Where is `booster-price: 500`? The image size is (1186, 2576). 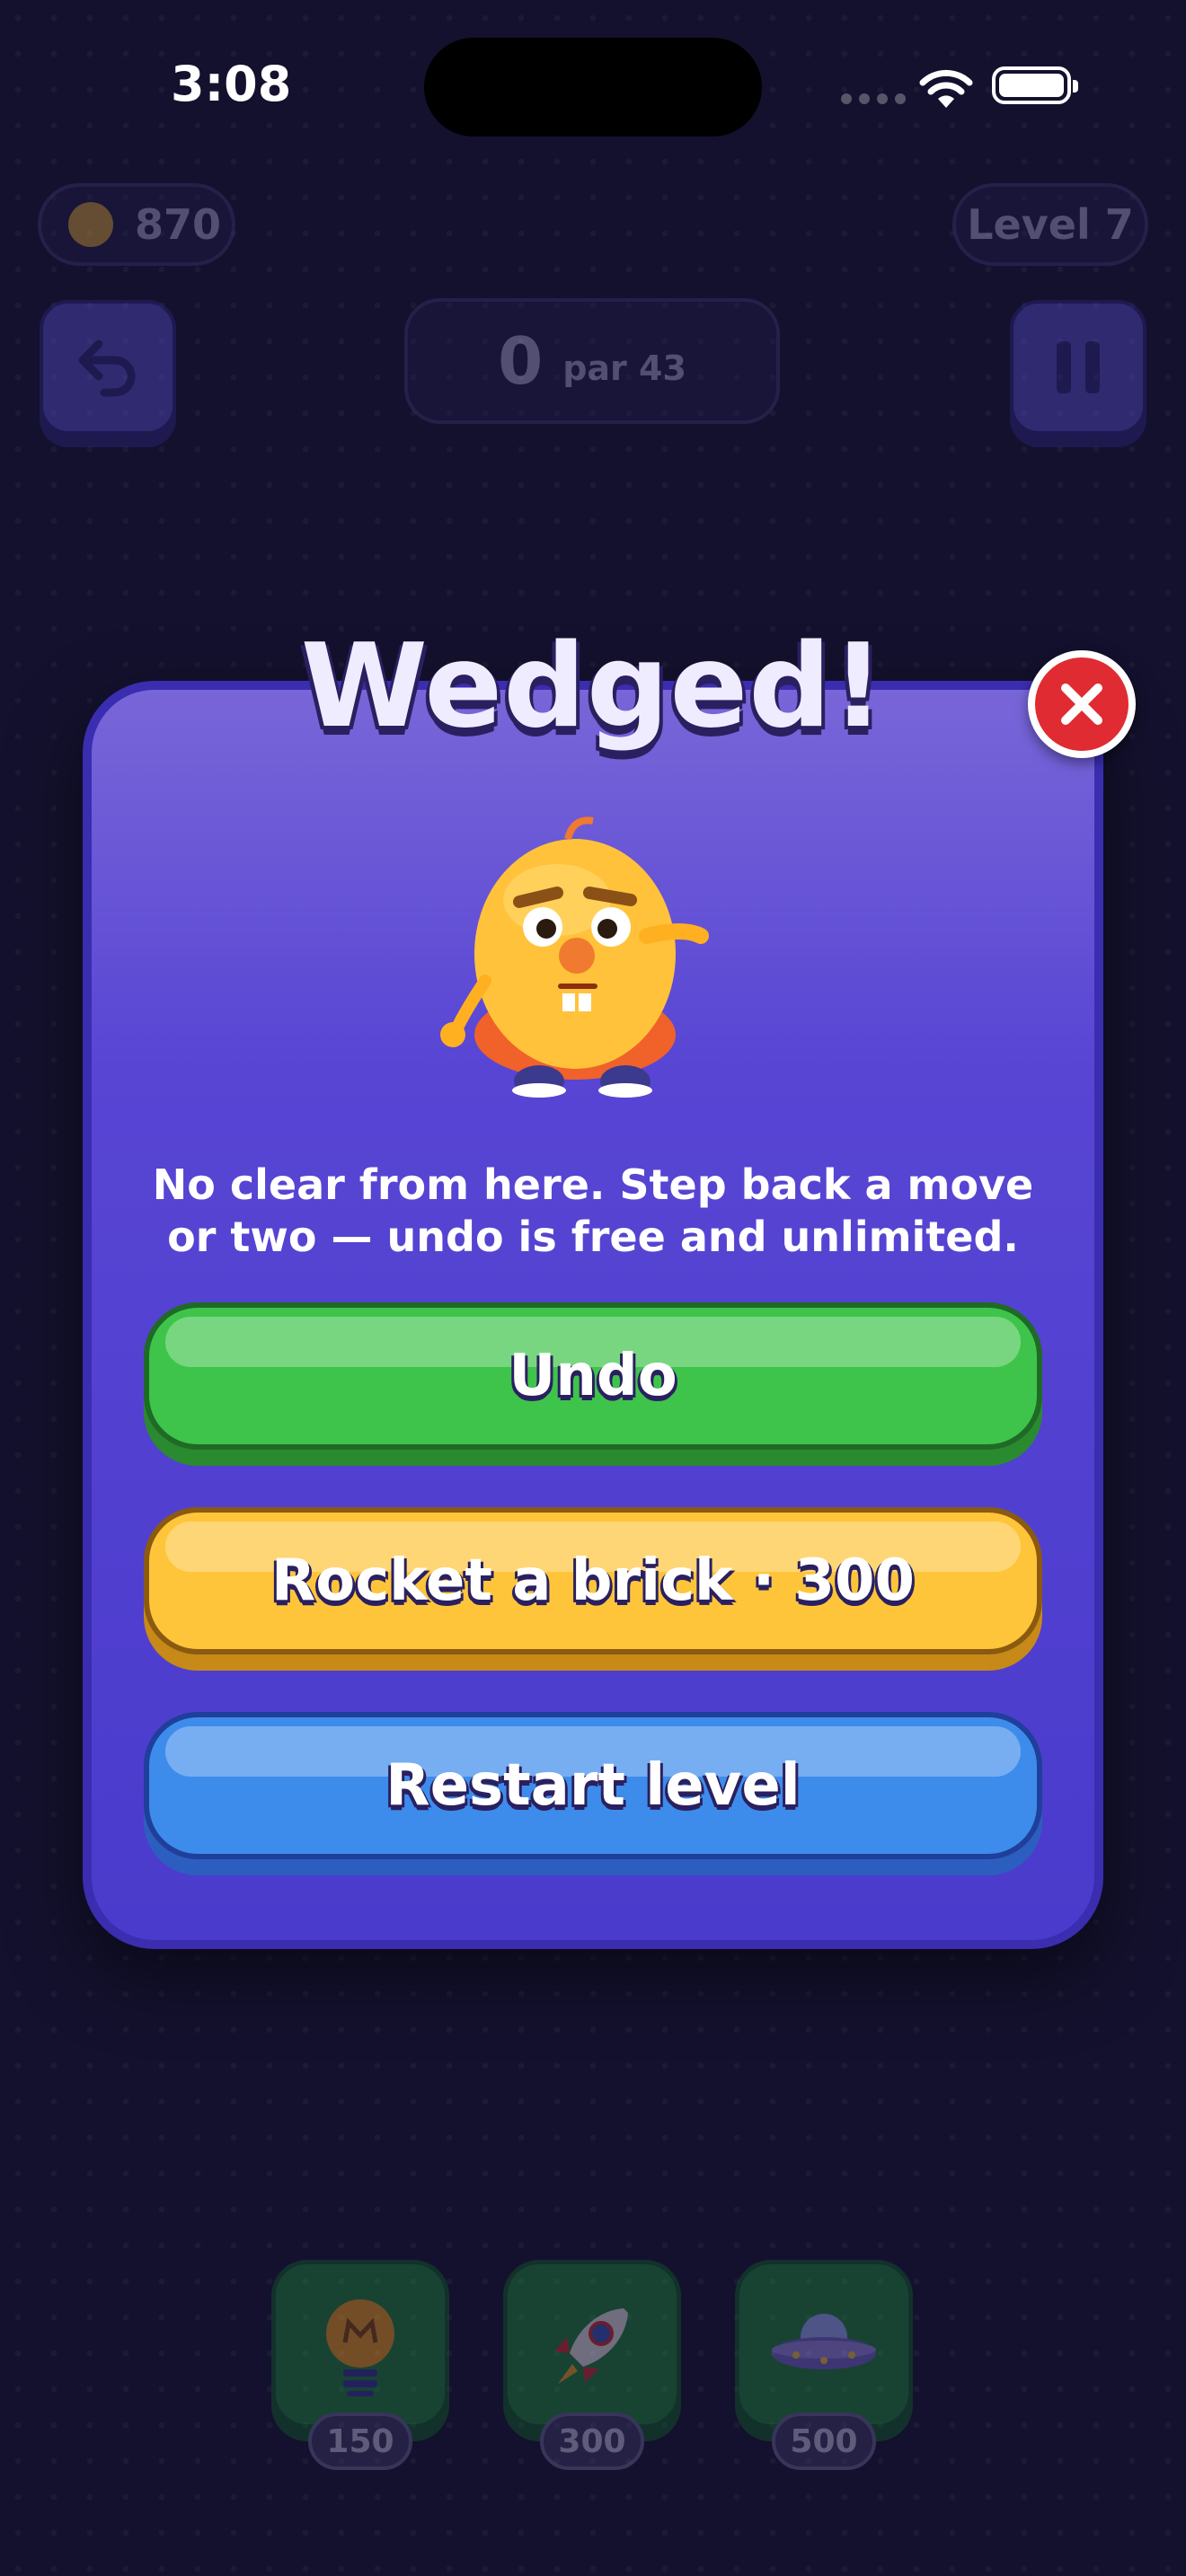
booster-price: 500 is located at coordinates (824, 2441).